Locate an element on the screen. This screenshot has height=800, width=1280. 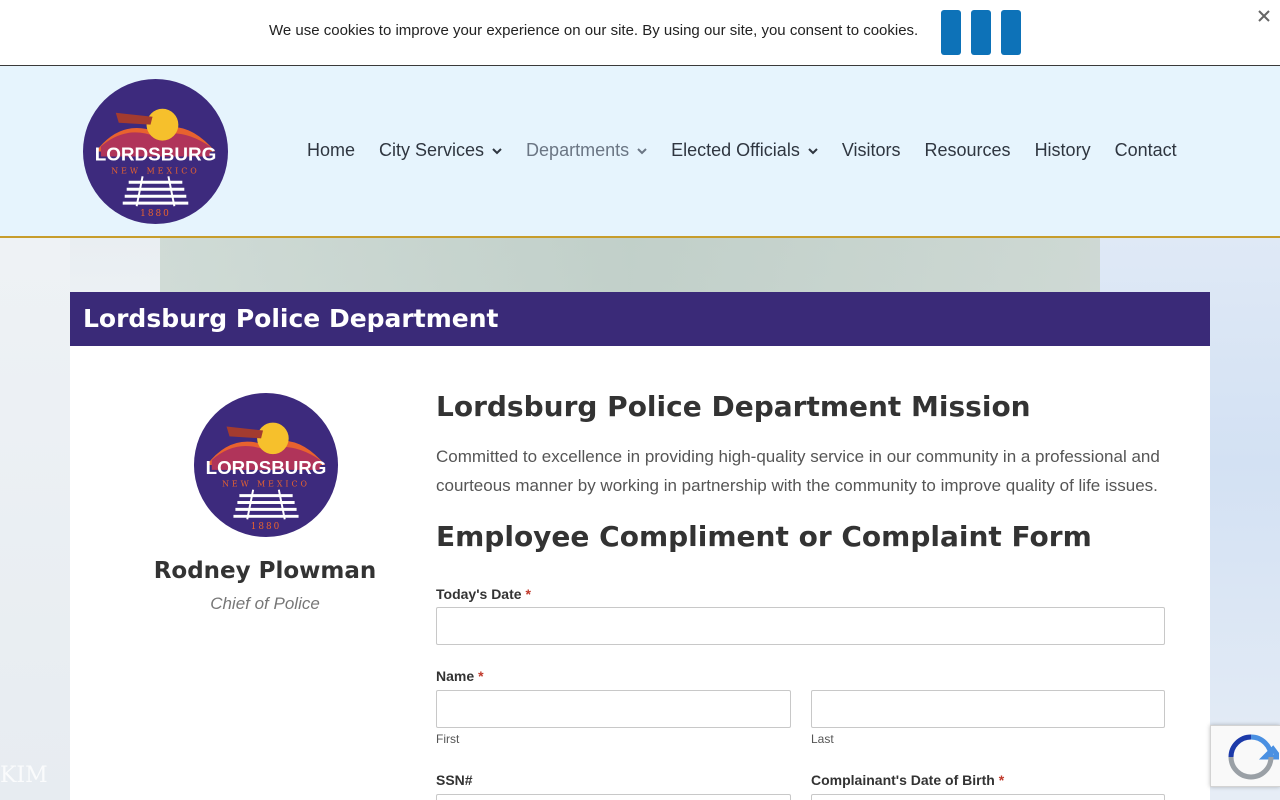
nav-item-contact: Contact is located at coordinates (1146, 150).